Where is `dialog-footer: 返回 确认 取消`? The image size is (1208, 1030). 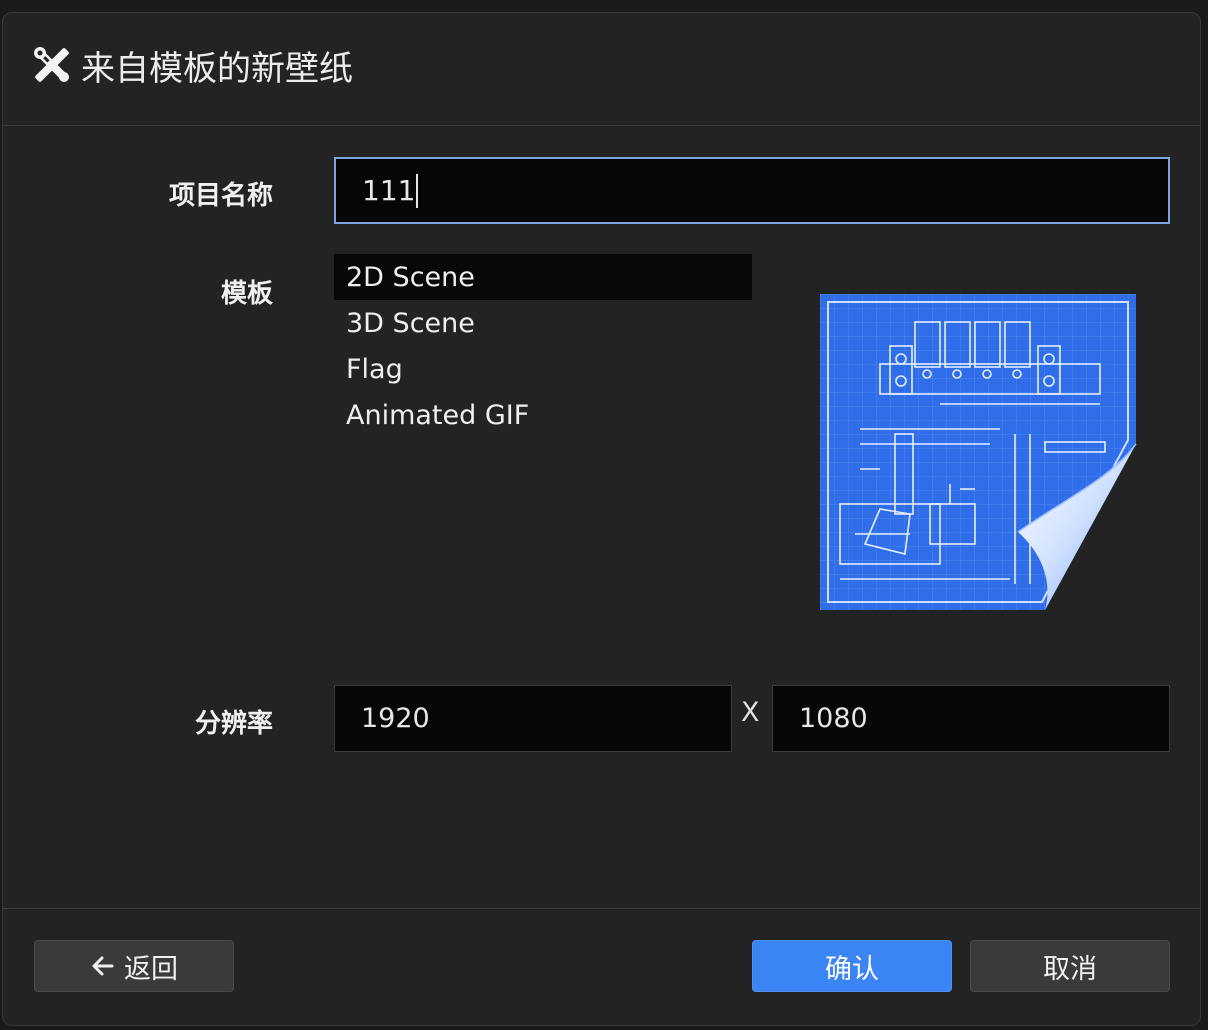 dialog-footer: 返回 确认 取消 is located at coordinates (601, 966).